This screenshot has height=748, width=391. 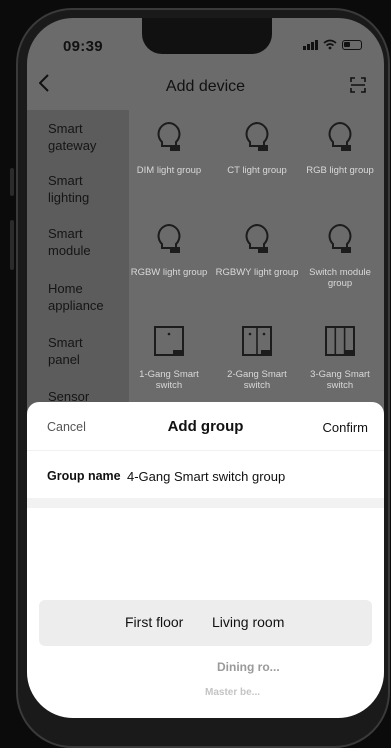 I want to click on notch, so click(x=207, y=36).